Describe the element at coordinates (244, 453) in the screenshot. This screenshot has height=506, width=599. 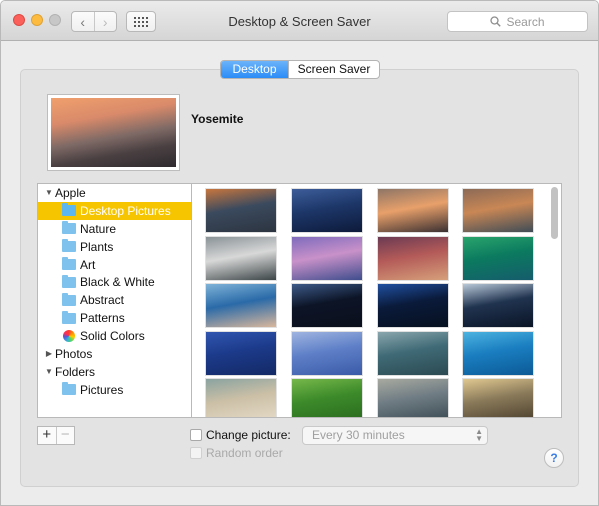
I see `random-order-label: Random order` at that location.